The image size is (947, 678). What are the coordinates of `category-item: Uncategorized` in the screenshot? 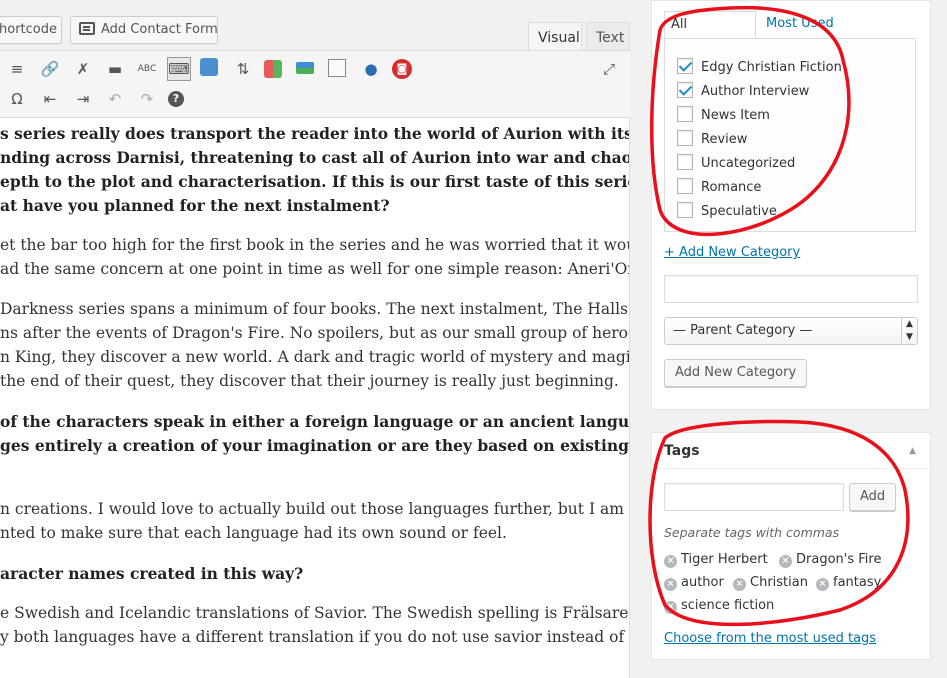 It's located at (736, 163).